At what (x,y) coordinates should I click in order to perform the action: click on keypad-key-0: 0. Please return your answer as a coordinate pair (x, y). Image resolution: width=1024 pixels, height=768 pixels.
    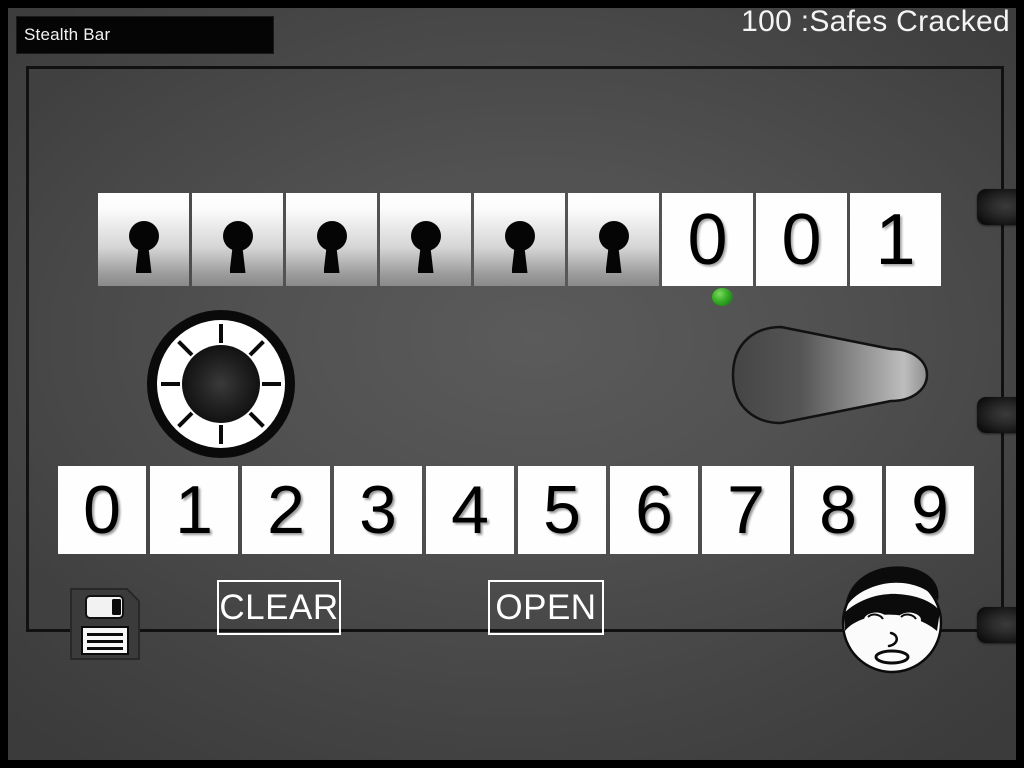
    Looking at the image, I should click on (102, 510).